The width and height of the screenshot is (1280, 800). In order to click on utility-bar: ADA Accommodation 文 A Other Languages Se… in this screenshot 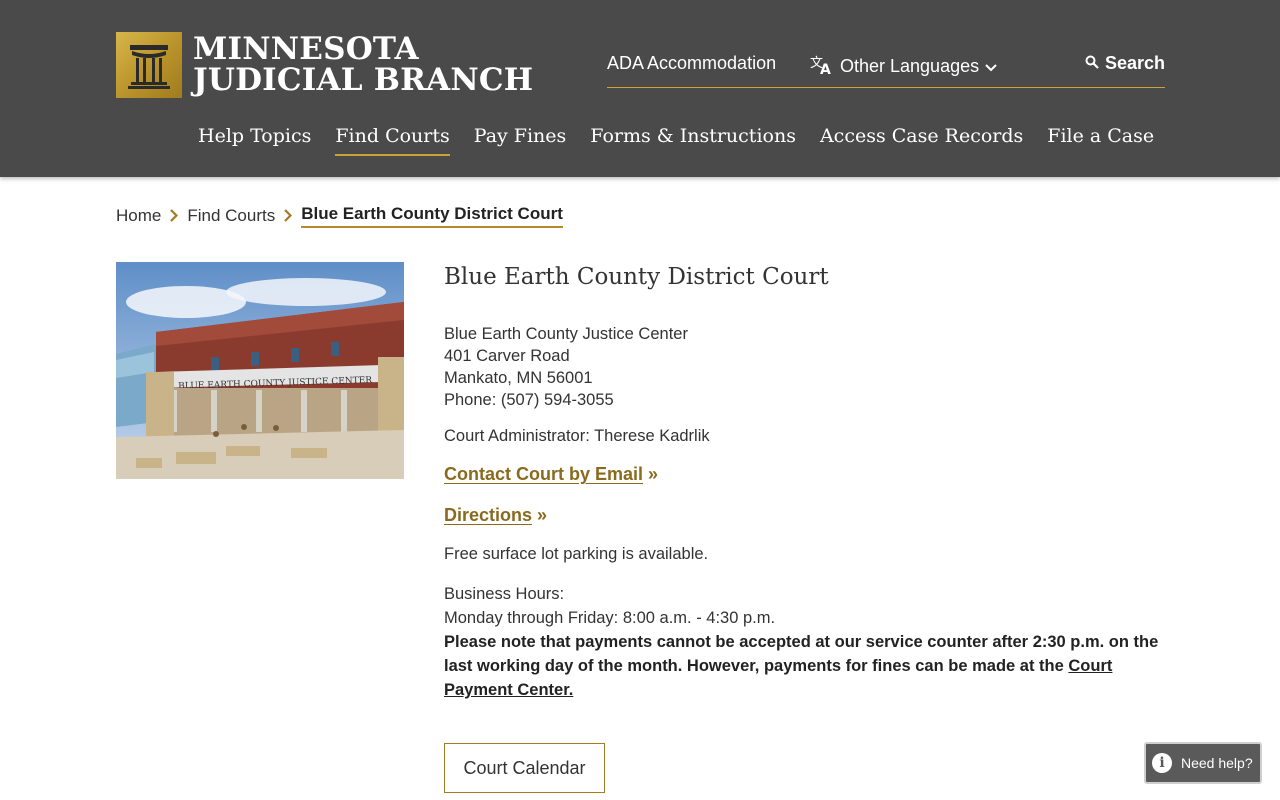, I will do `click(886, 69)`.